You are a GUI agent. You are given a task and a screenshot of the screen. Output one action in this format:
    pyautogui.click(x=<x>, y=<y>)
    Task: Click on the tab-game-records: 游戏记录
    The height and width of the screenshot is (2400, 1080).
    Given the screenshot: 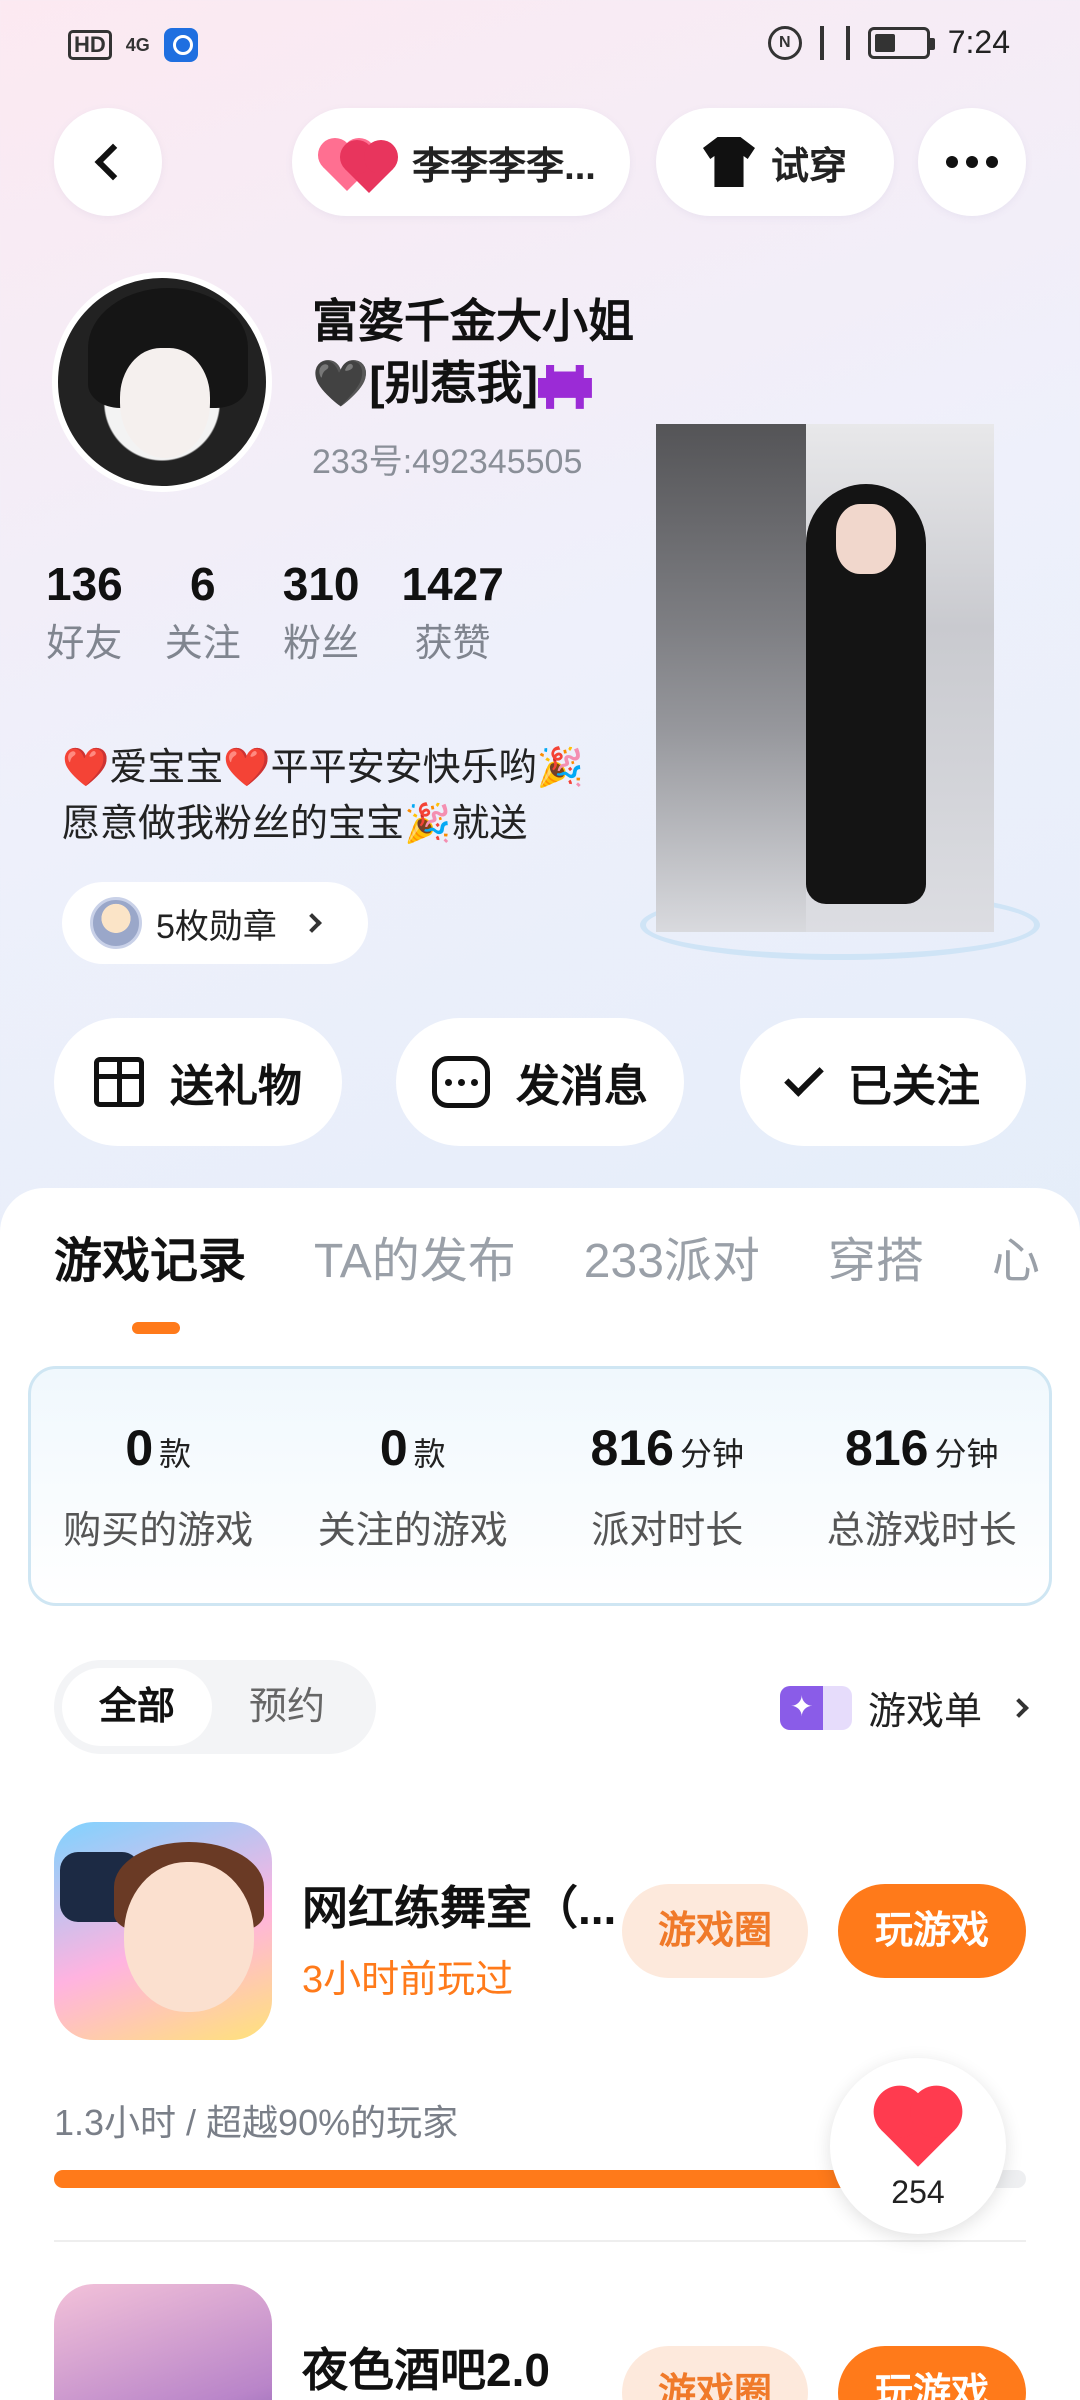 What is the action you would take?
    pyautogui.click(x=150, y=1262)
    